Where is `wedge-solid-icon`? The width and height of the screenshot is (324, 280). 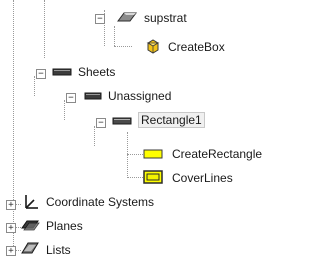 wedge-solid-icon is located at coordinates (127, 17).